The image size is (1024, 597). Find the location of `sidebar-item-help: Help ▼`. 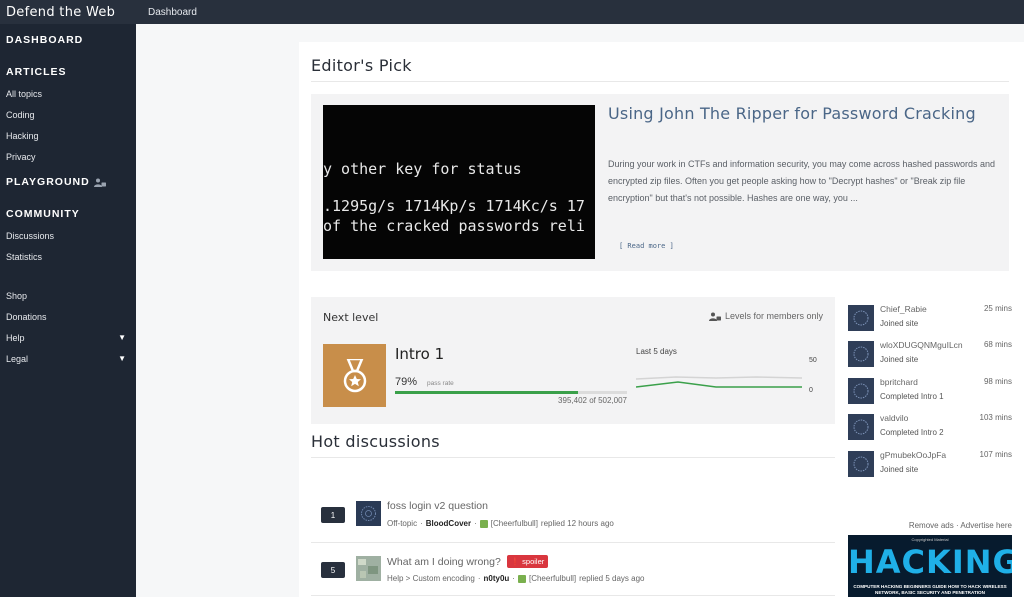

sidebar-item-help: Help ▼ is located at coordinates (68, 337).